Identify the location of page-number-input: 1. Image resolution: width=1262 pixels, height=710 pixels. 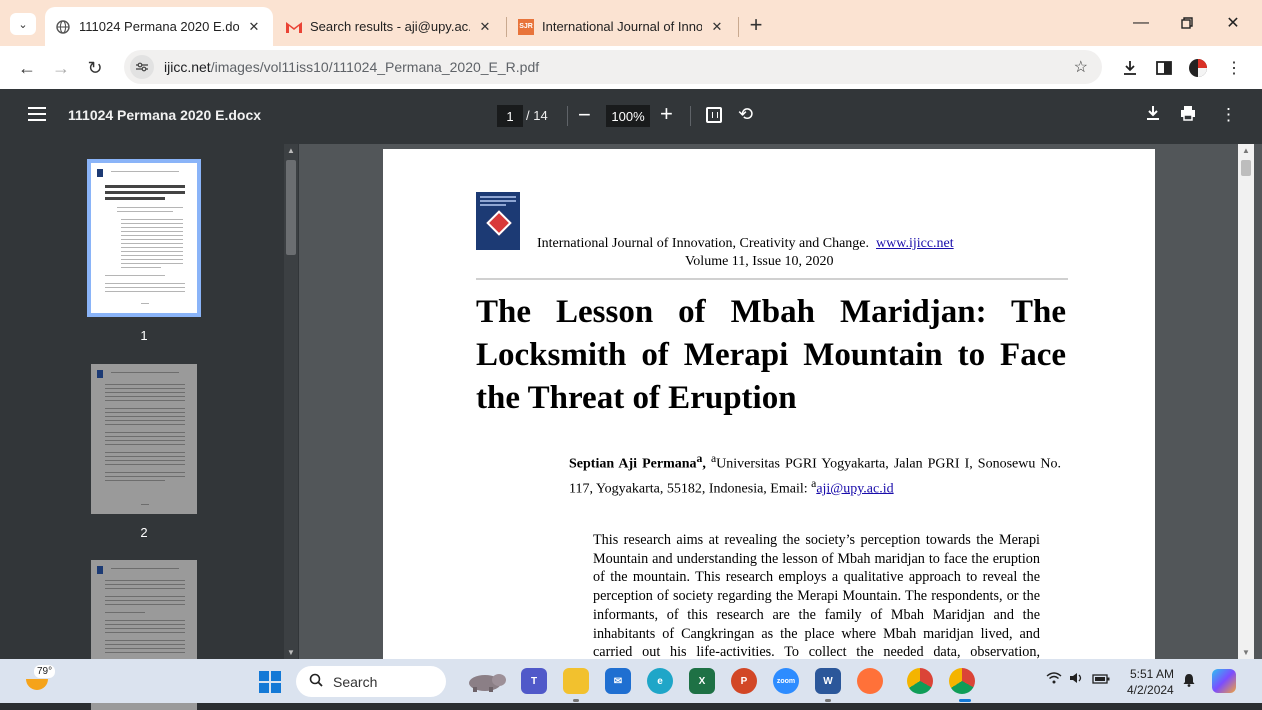
(510, 116).